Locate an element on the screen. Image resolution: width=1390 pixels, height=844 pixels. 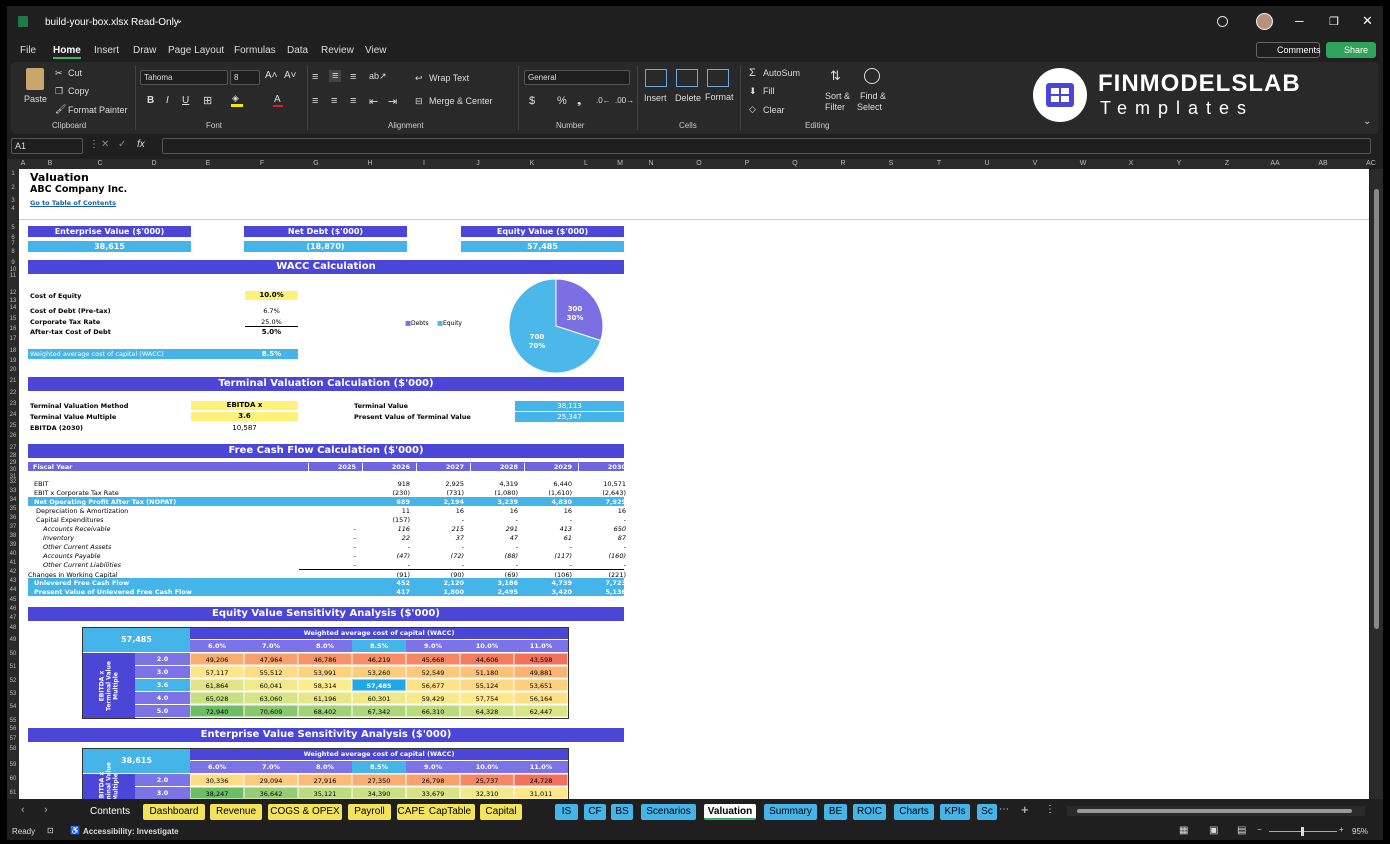
sheet-tab-contents: Contents is located at coordinates (110, 812).